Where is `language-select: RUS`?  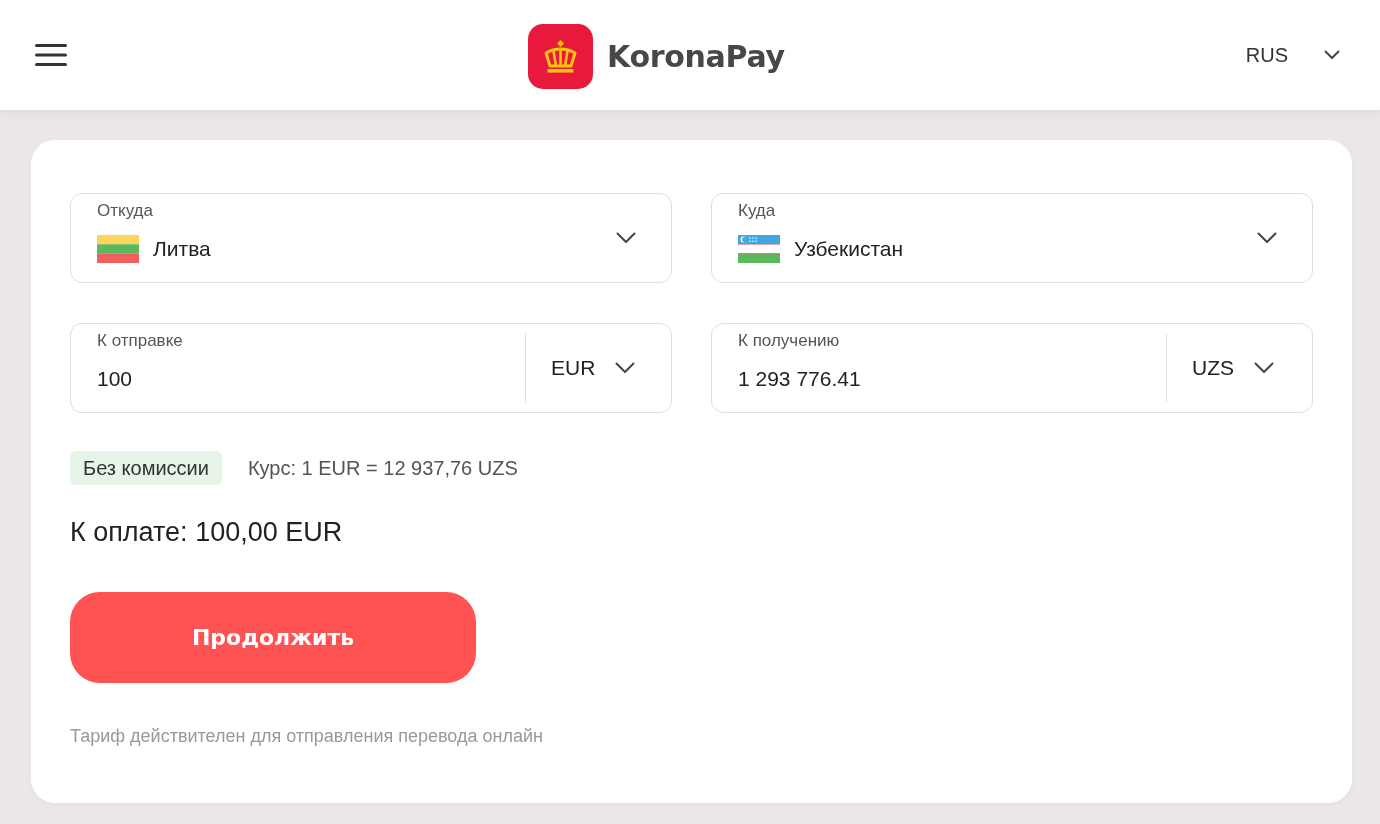
language-select: RUS is located at coordinates (1292, 55).